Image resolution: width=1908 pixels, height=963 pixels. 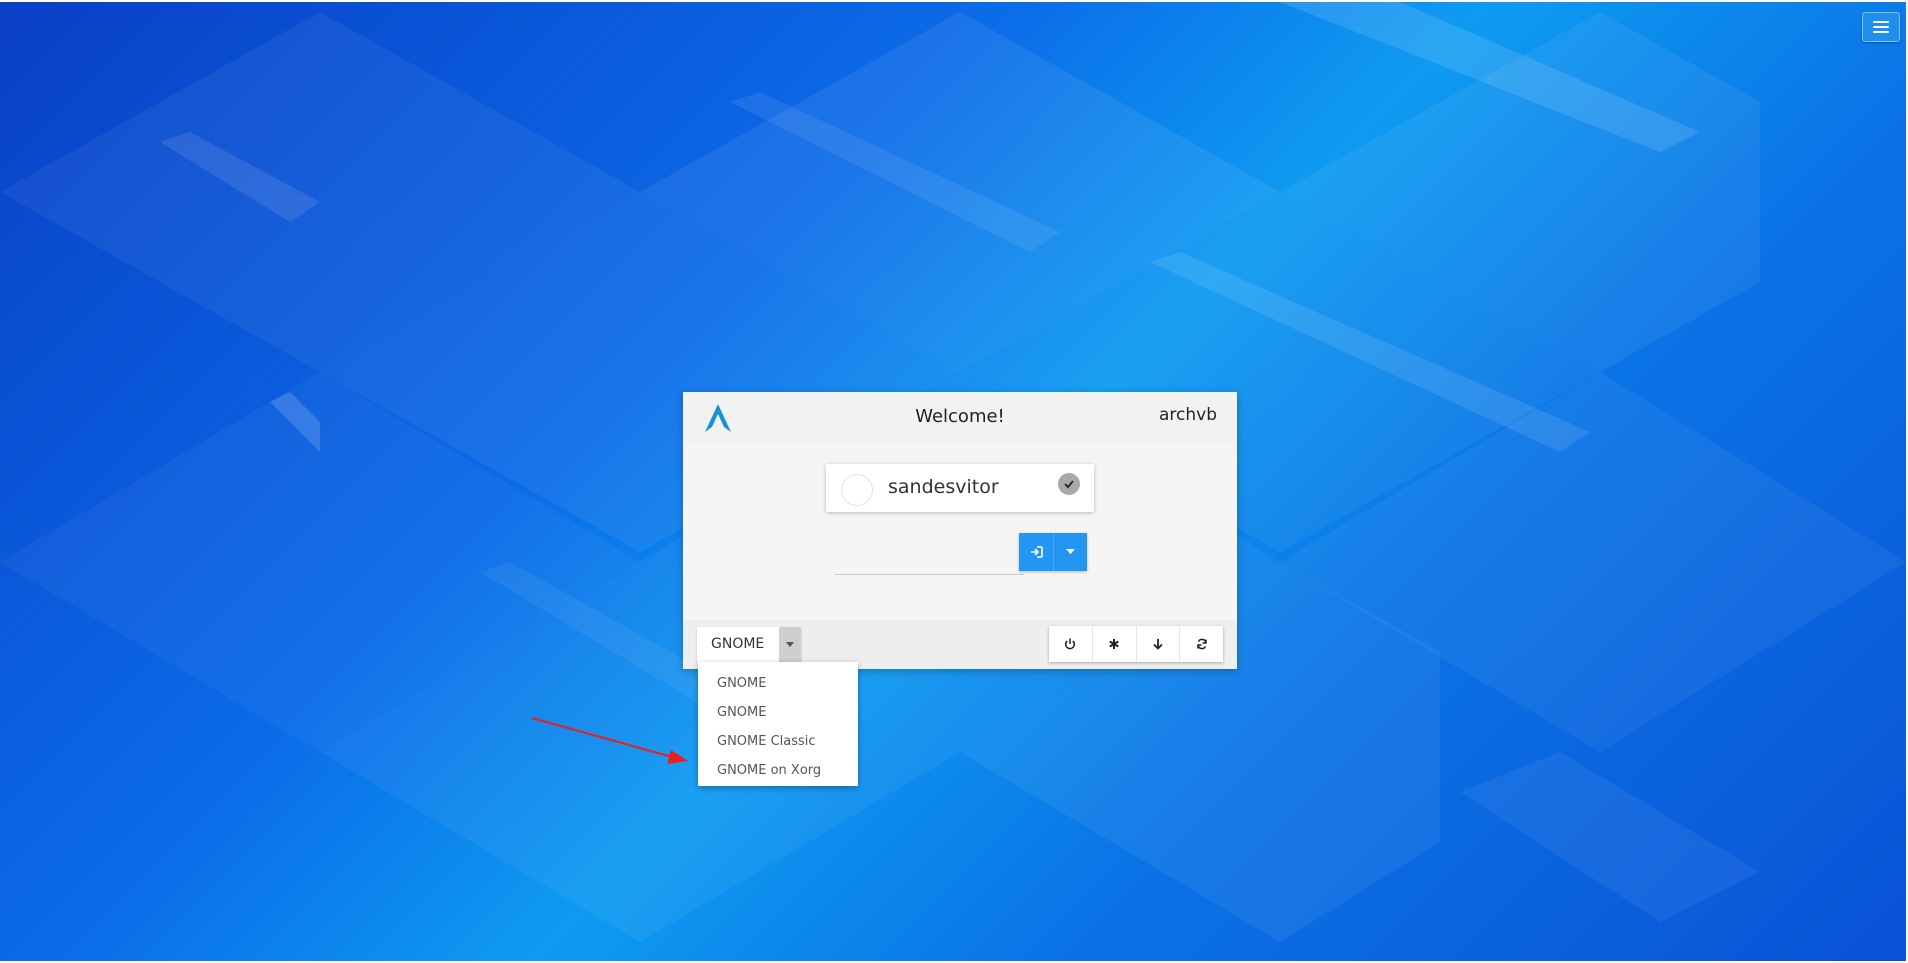 I want to click on shutdown-button, so click(x=1071, y=644).